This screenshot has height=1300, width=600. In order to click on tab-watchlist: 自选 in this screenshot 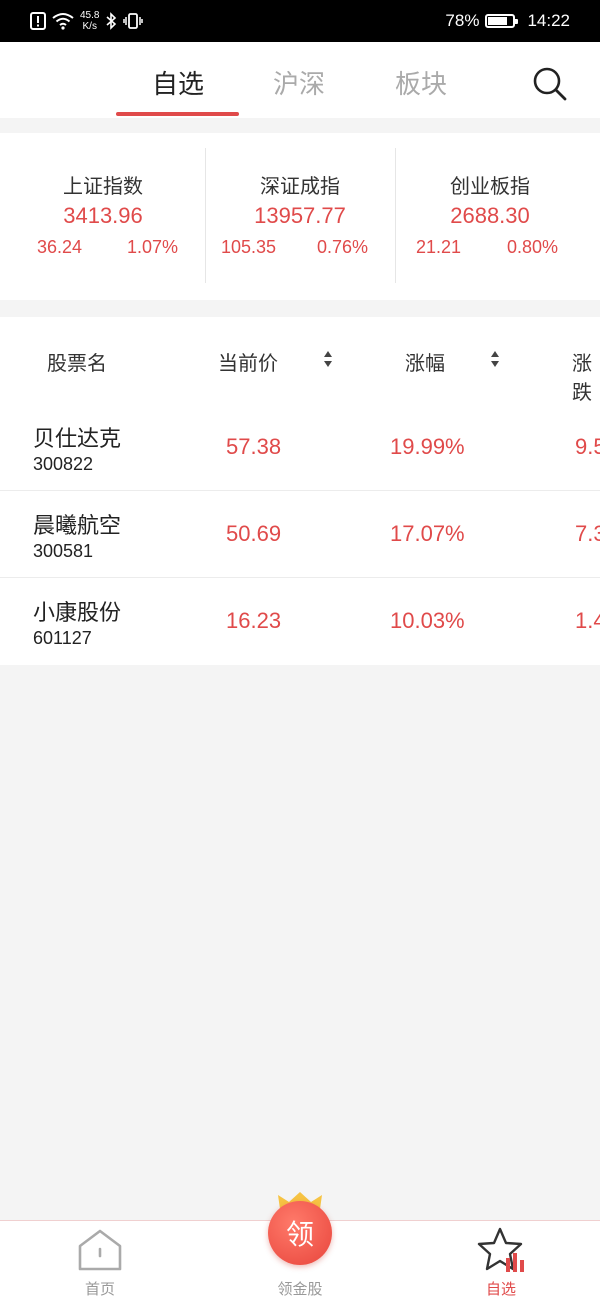, I will do `click(178, 82)`.